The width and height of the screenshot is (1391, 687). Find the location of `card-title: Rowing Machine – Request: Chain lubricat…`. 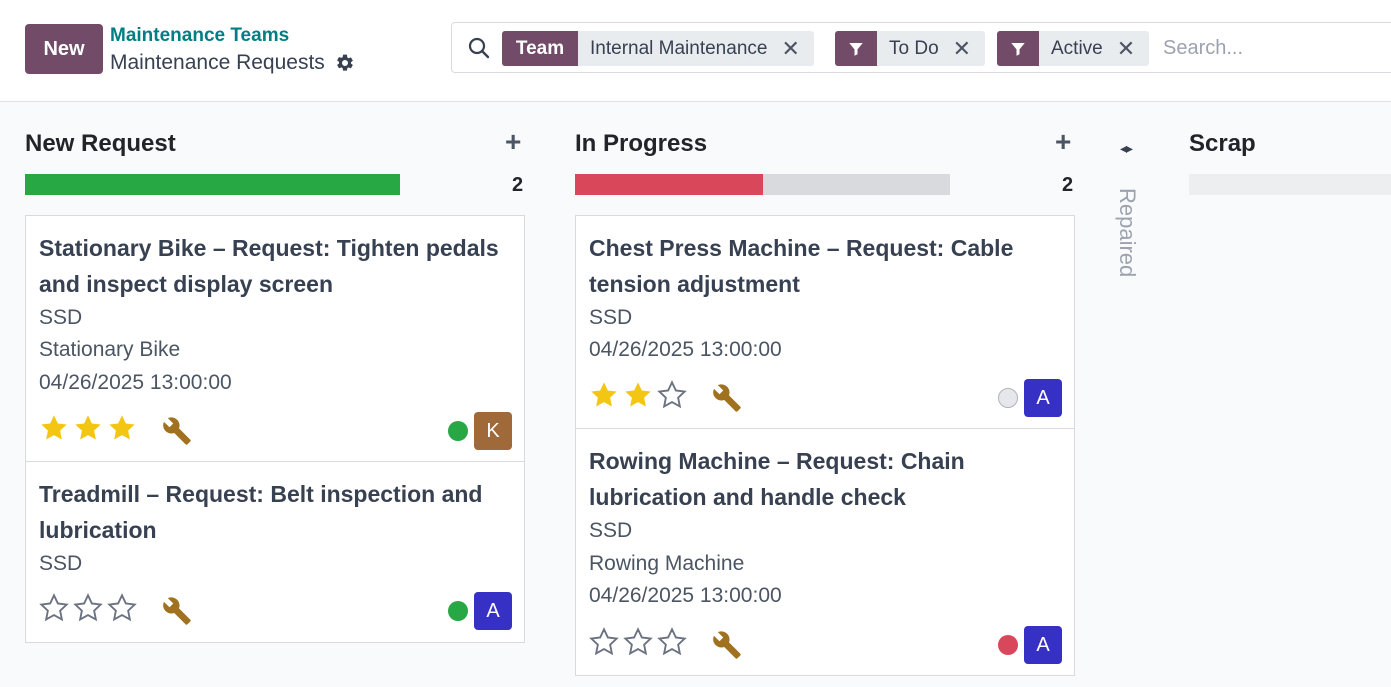

card-title: Rowing Machine – Request: Chain lubricat… is located at coordinates (777, 479).